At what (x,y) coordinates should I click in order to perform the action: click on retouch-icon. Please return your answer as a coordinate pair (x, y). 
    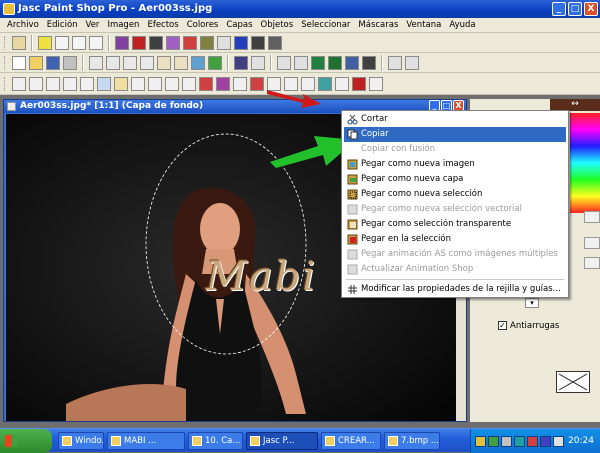
    Looking at the image, I should click on (223, 83).